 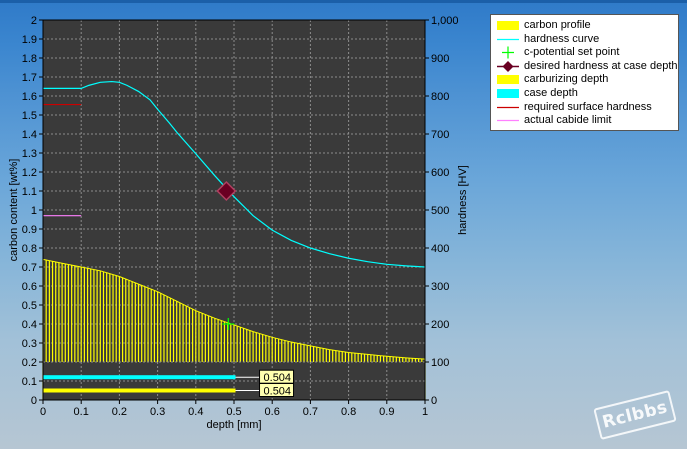 What do you see at coordinates (139, 377) in the screenshot?
I see `case-depth-bar` at bounding box center [139, 377].